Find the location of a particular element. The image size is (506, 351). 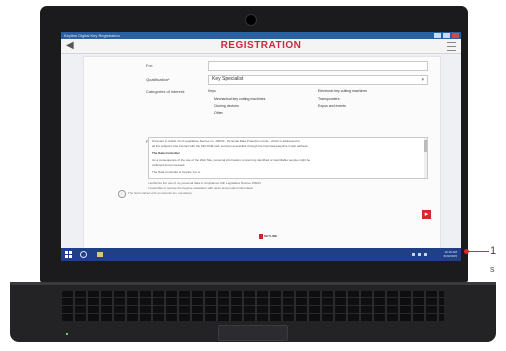

info-icon: i is located at coordinates (122, 194).